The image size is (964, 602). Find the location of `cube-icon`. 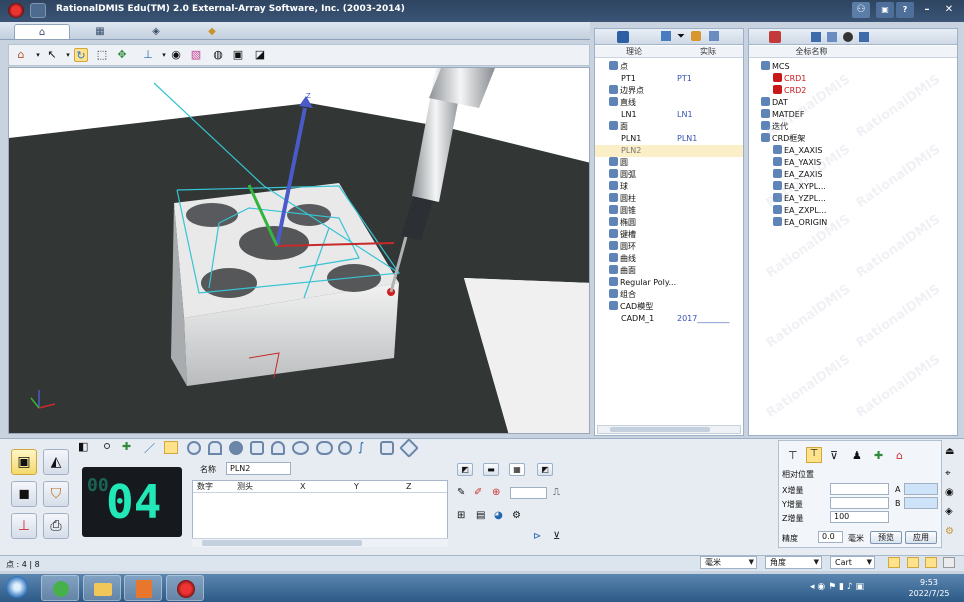

cube-icon is located at coordinates (623, 37).